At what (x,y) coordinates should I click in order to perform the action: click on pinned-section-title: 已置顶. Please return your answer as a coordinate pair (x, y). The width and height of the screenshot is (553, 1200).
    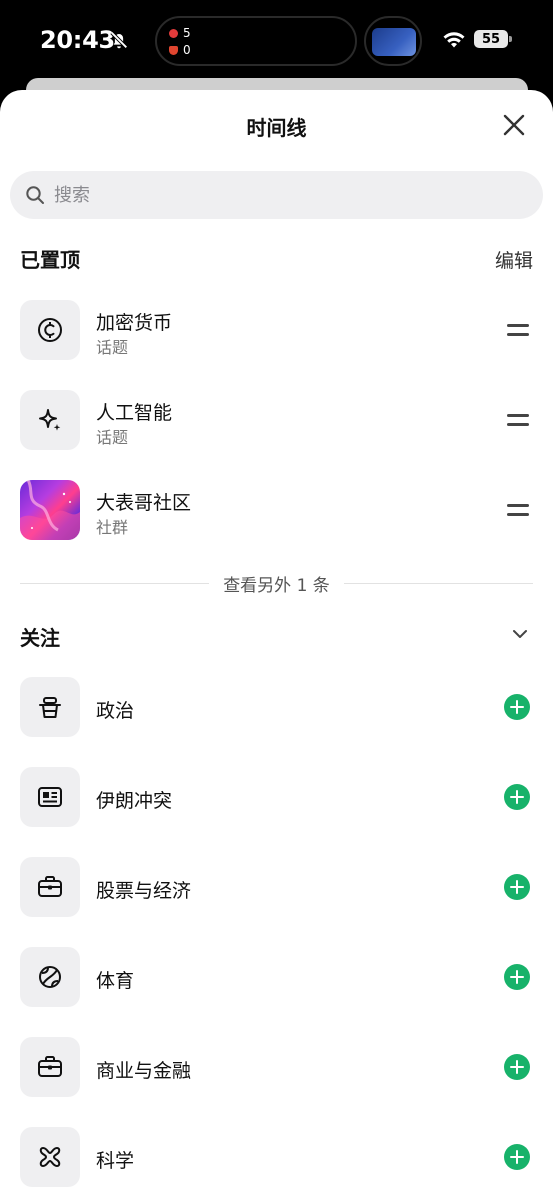
    Looking at the image, I should click on (50, 260).